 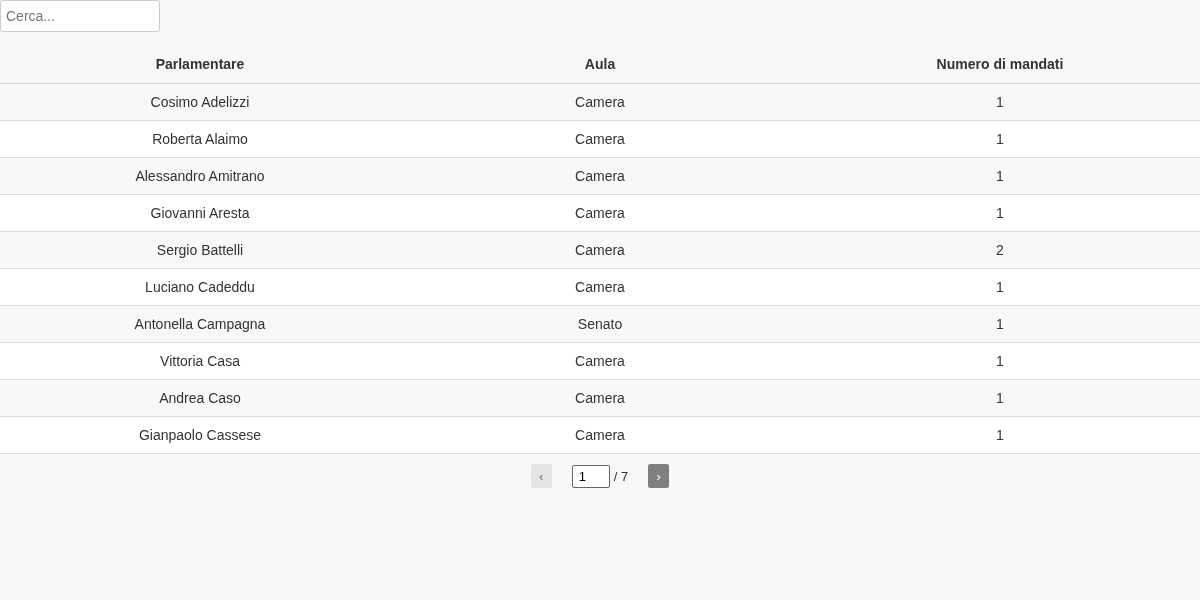 I want to click on next-page-button: ›, so click(x=659, y=476).